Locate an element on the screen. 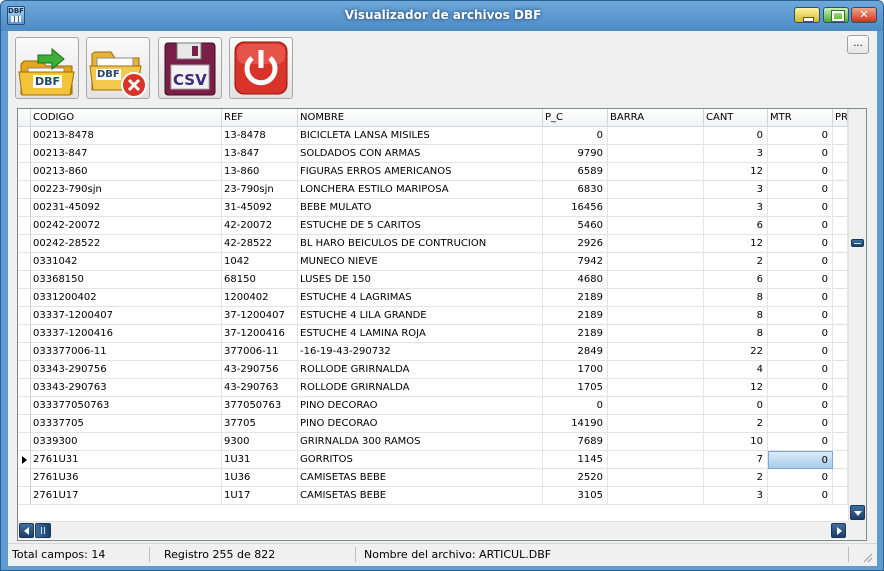  table-cell: PINO DECORAO is located at coordinates (420, 406).